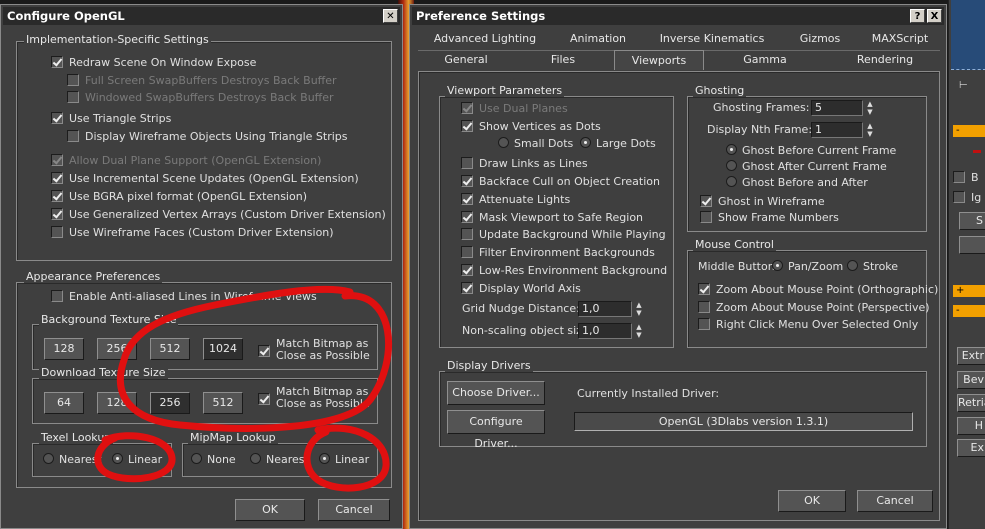 The height and width of the screenshot is (529, 985). Describe the element at coordinates (972, 221) in the screenshot. I see `panel-button-s: S` at that location.